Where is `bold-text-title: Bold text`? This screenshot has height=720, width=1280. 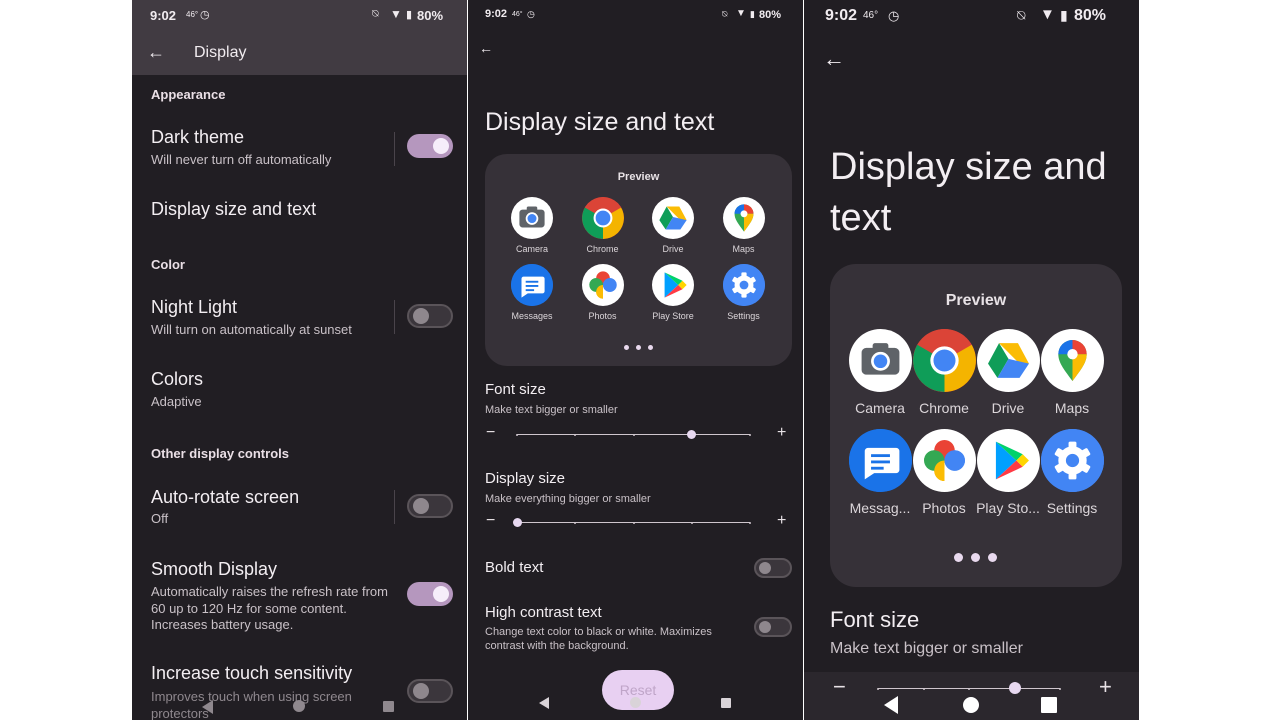
bold-text-title: Bold text is located at coordinates (514, 567).